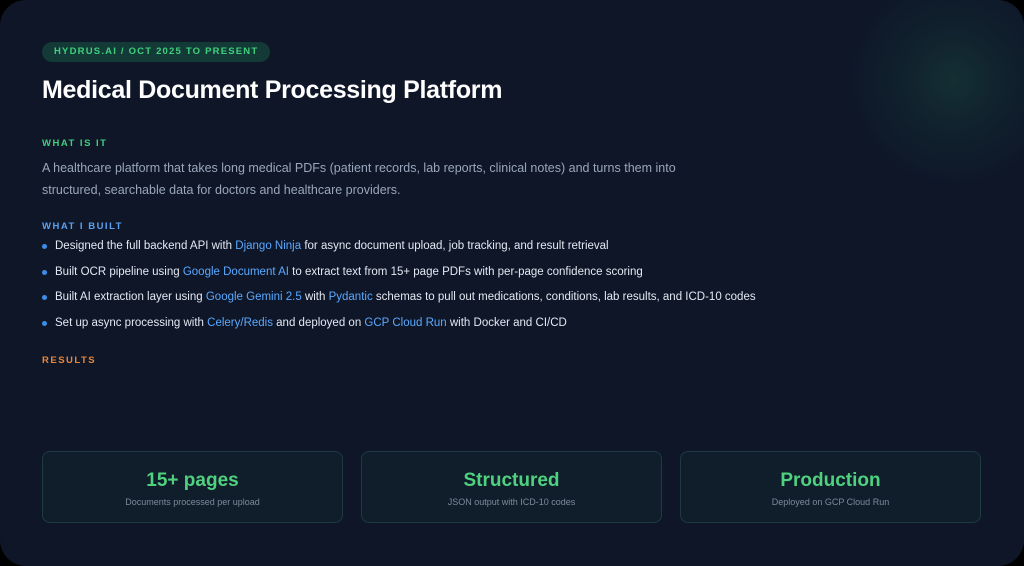  Describe the element at coordinates (268, 246) in the screenshot. I see `tech-highlight: Django Ninja` at that location.